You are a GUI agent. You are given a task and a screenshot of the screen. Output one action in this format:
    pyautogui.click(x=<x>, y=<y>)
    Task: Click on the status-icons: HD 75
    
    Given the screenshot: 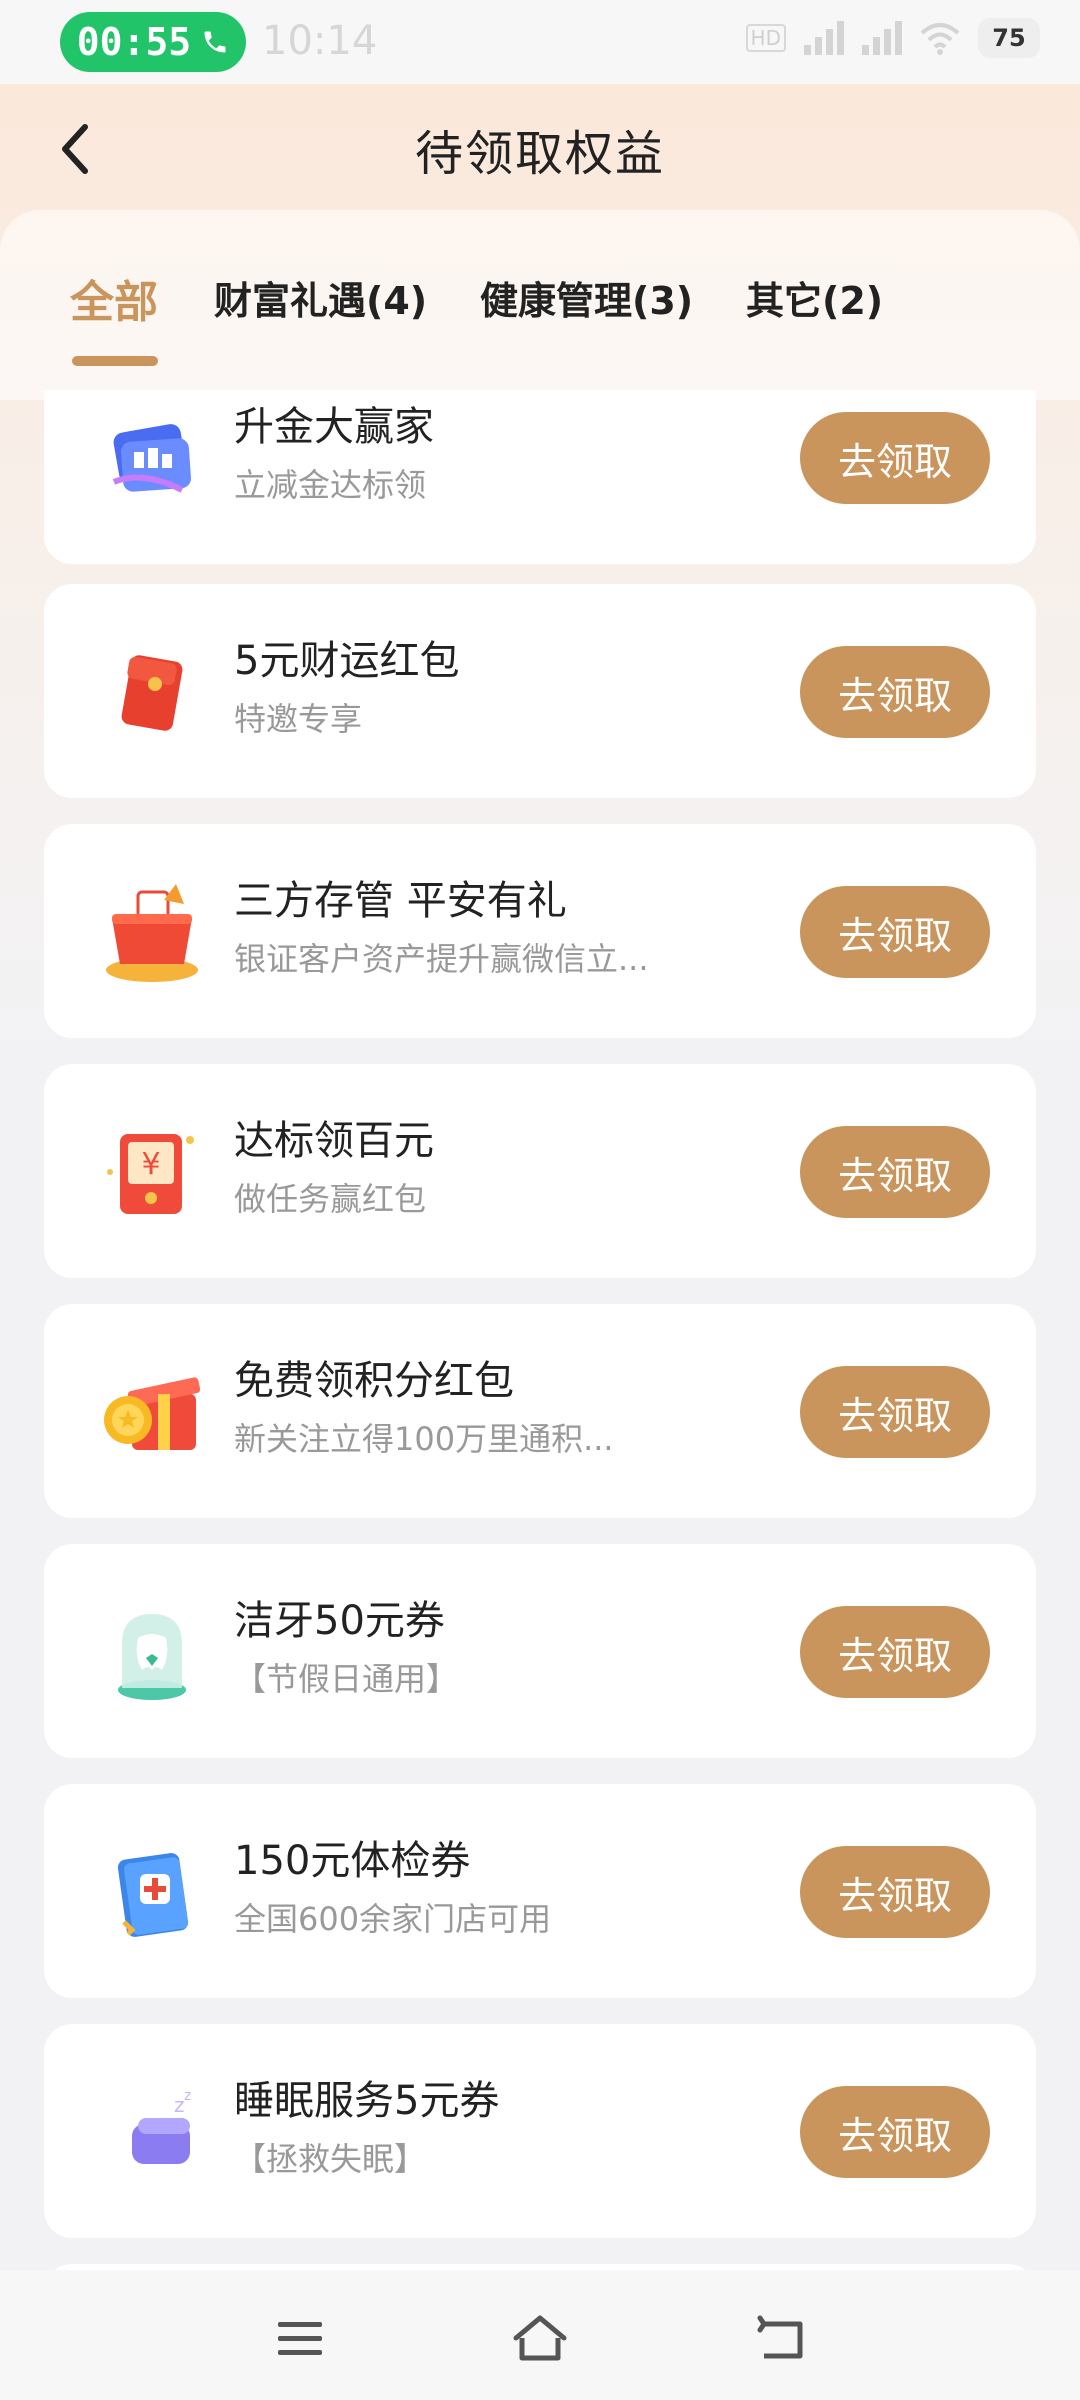 What is the action you would take?
    pyautogui.click(x=892, y=38)
    